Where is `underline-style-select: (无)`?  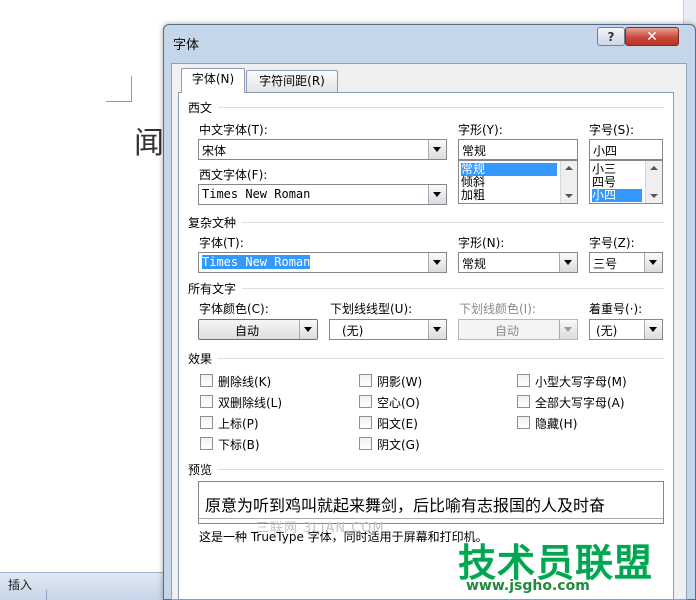
underline-style-select: (无) is located at coordinates (388, 329).